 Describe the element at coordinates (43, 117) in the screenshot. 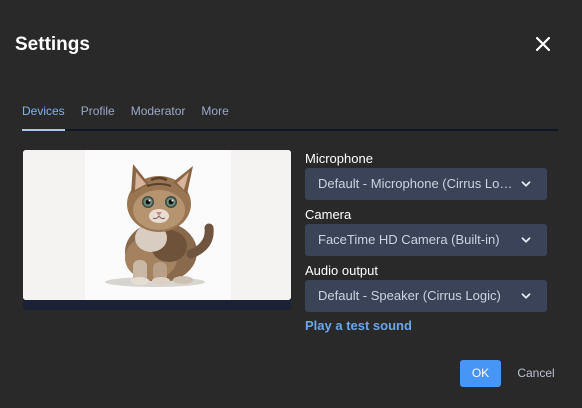

I see `tab-devices: Devices` at that location.